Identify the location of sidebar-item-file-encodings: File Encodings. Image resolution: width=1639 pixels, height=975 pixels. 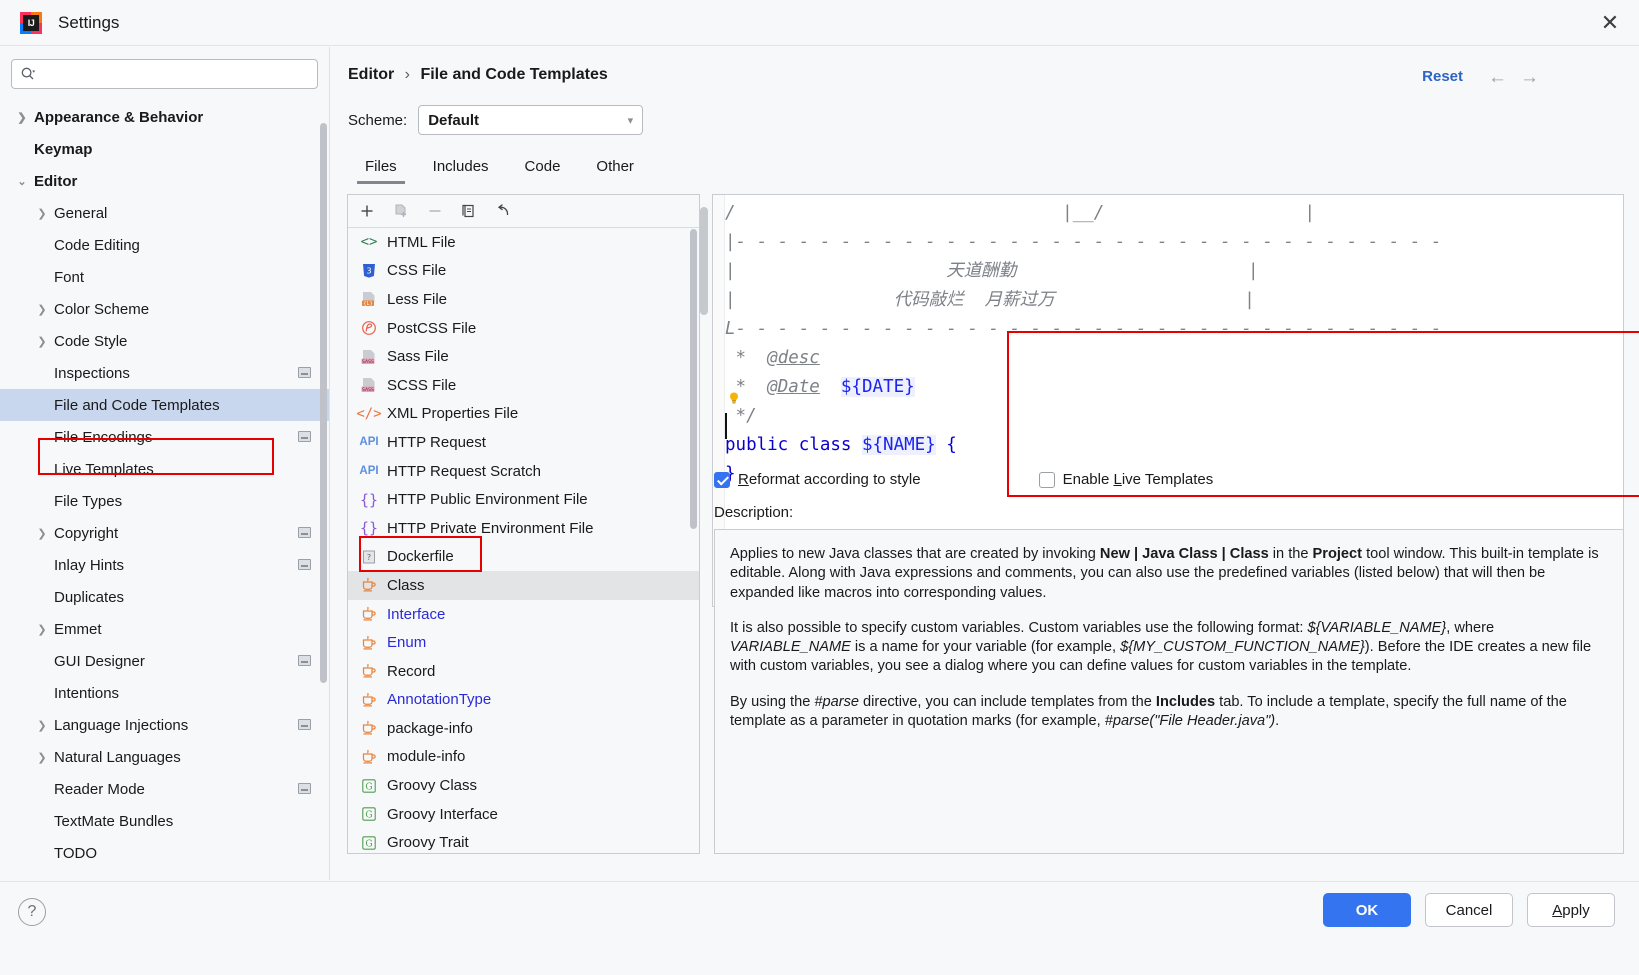
(164, 437).